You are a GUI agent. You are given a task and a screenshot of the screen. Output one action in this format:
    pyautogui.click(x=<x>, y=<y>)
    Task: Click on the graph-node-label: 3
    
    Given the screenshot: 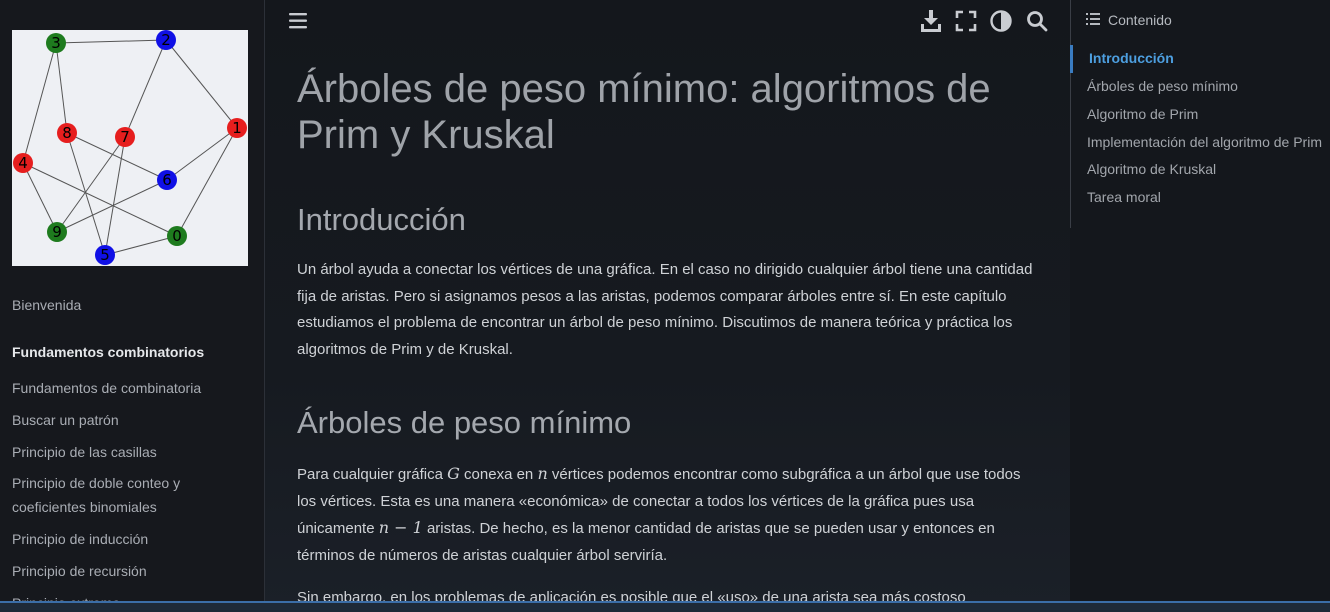 What is the action you would take?
    pyautogui.click(x=56, y=43)
    